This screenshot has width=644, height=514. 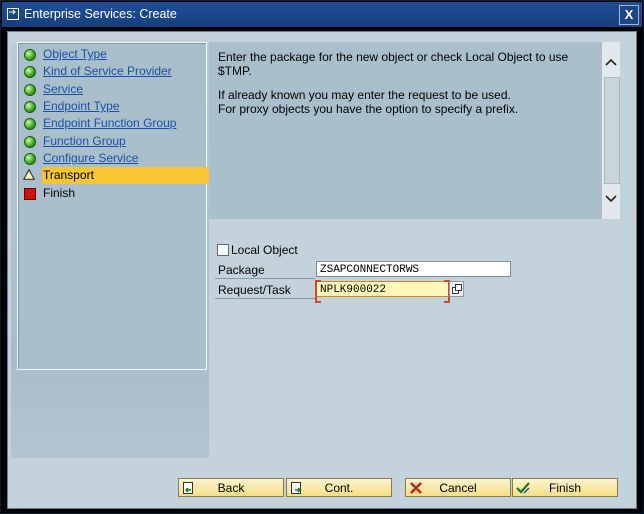 I want to click on finish-button: Finish, so click(x=565, y=487).